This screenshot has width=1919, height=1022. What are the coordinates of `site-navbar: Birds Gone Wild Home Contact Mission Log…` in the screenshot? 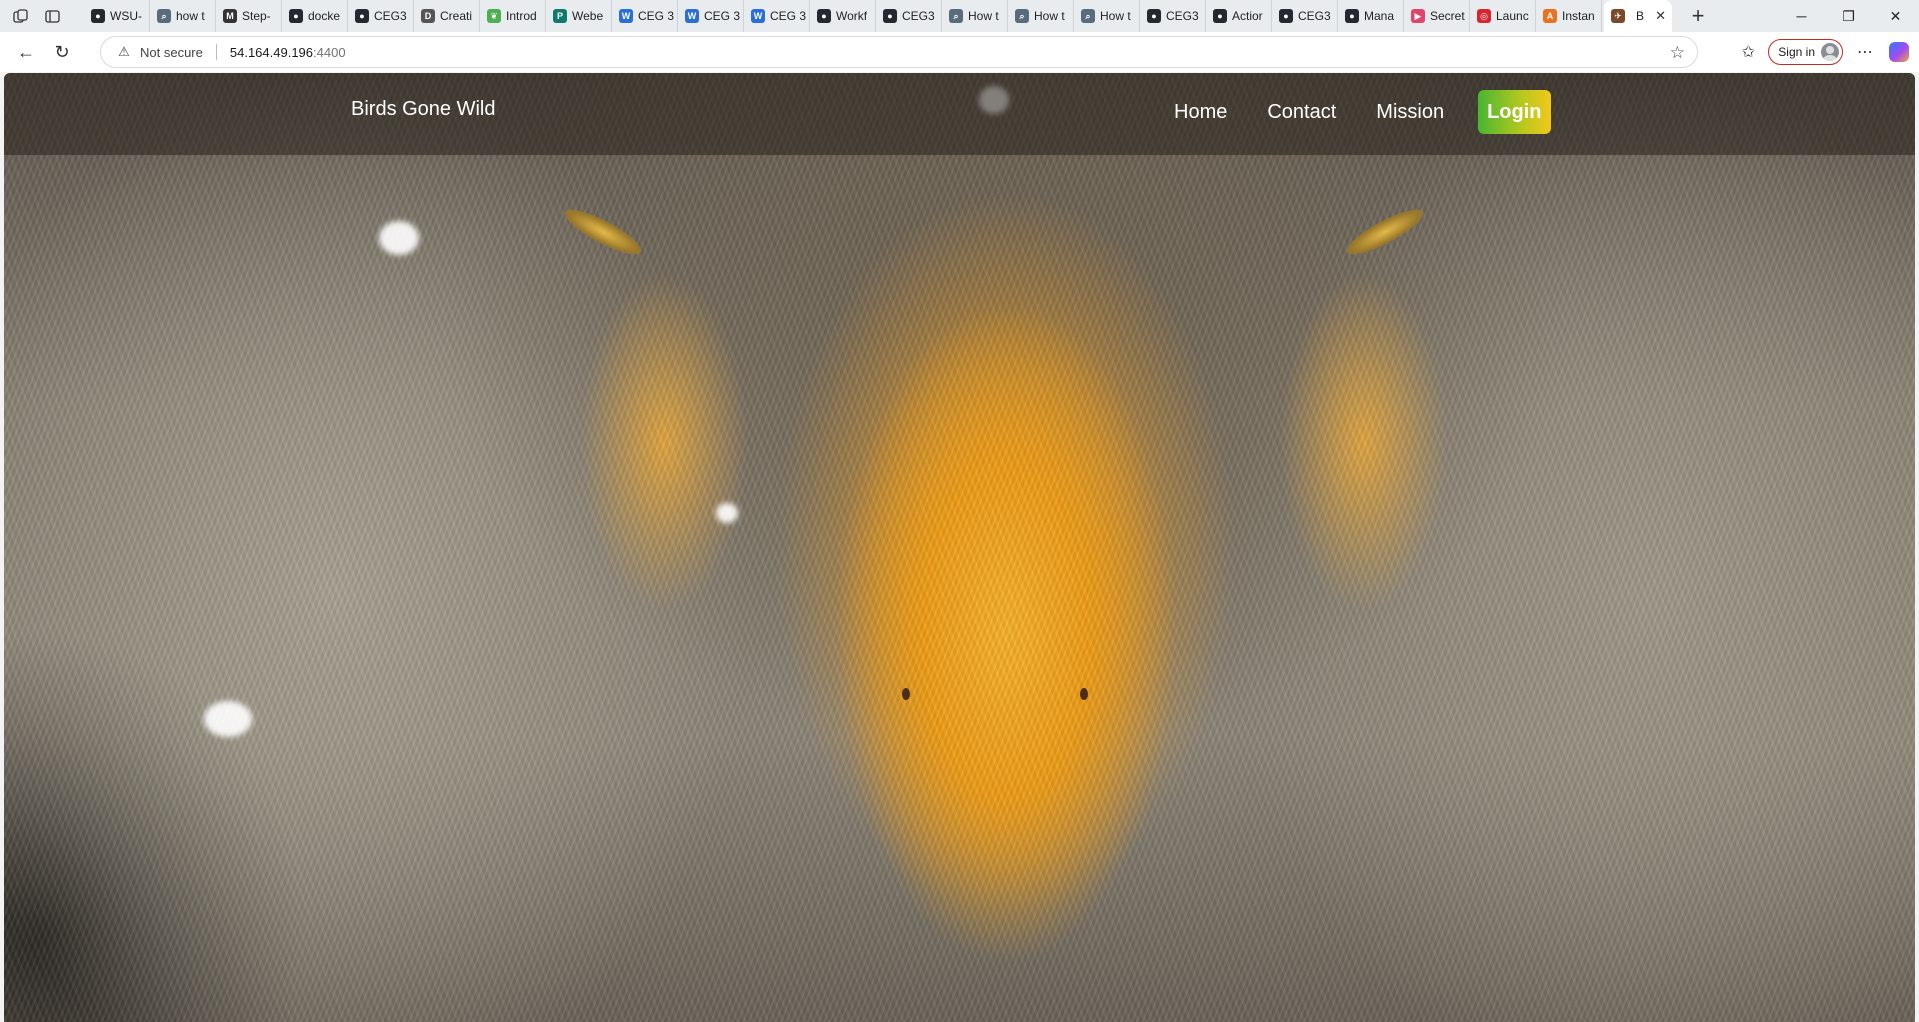 It's located at (959, 114).